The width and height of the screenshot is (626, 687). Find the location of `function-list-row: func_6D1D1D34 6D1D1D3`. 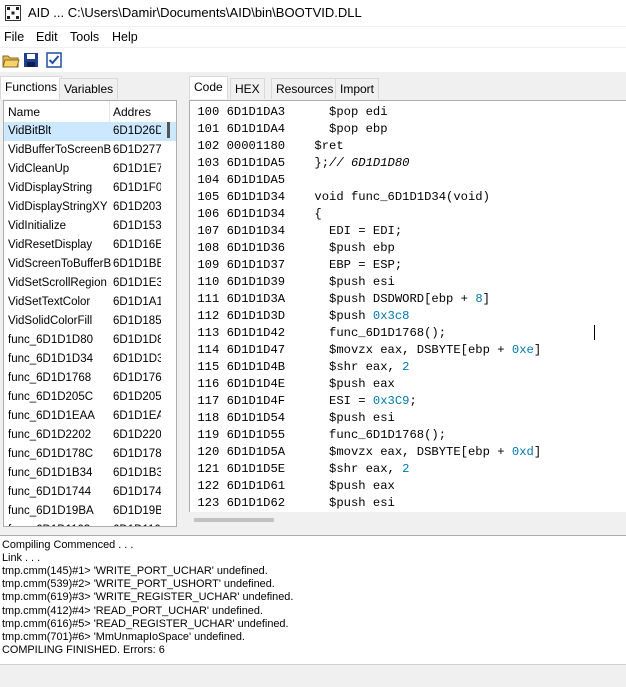

function-list-row: func_6D1D1D34 6D1D1D3 is located at coordinates (90, 359).